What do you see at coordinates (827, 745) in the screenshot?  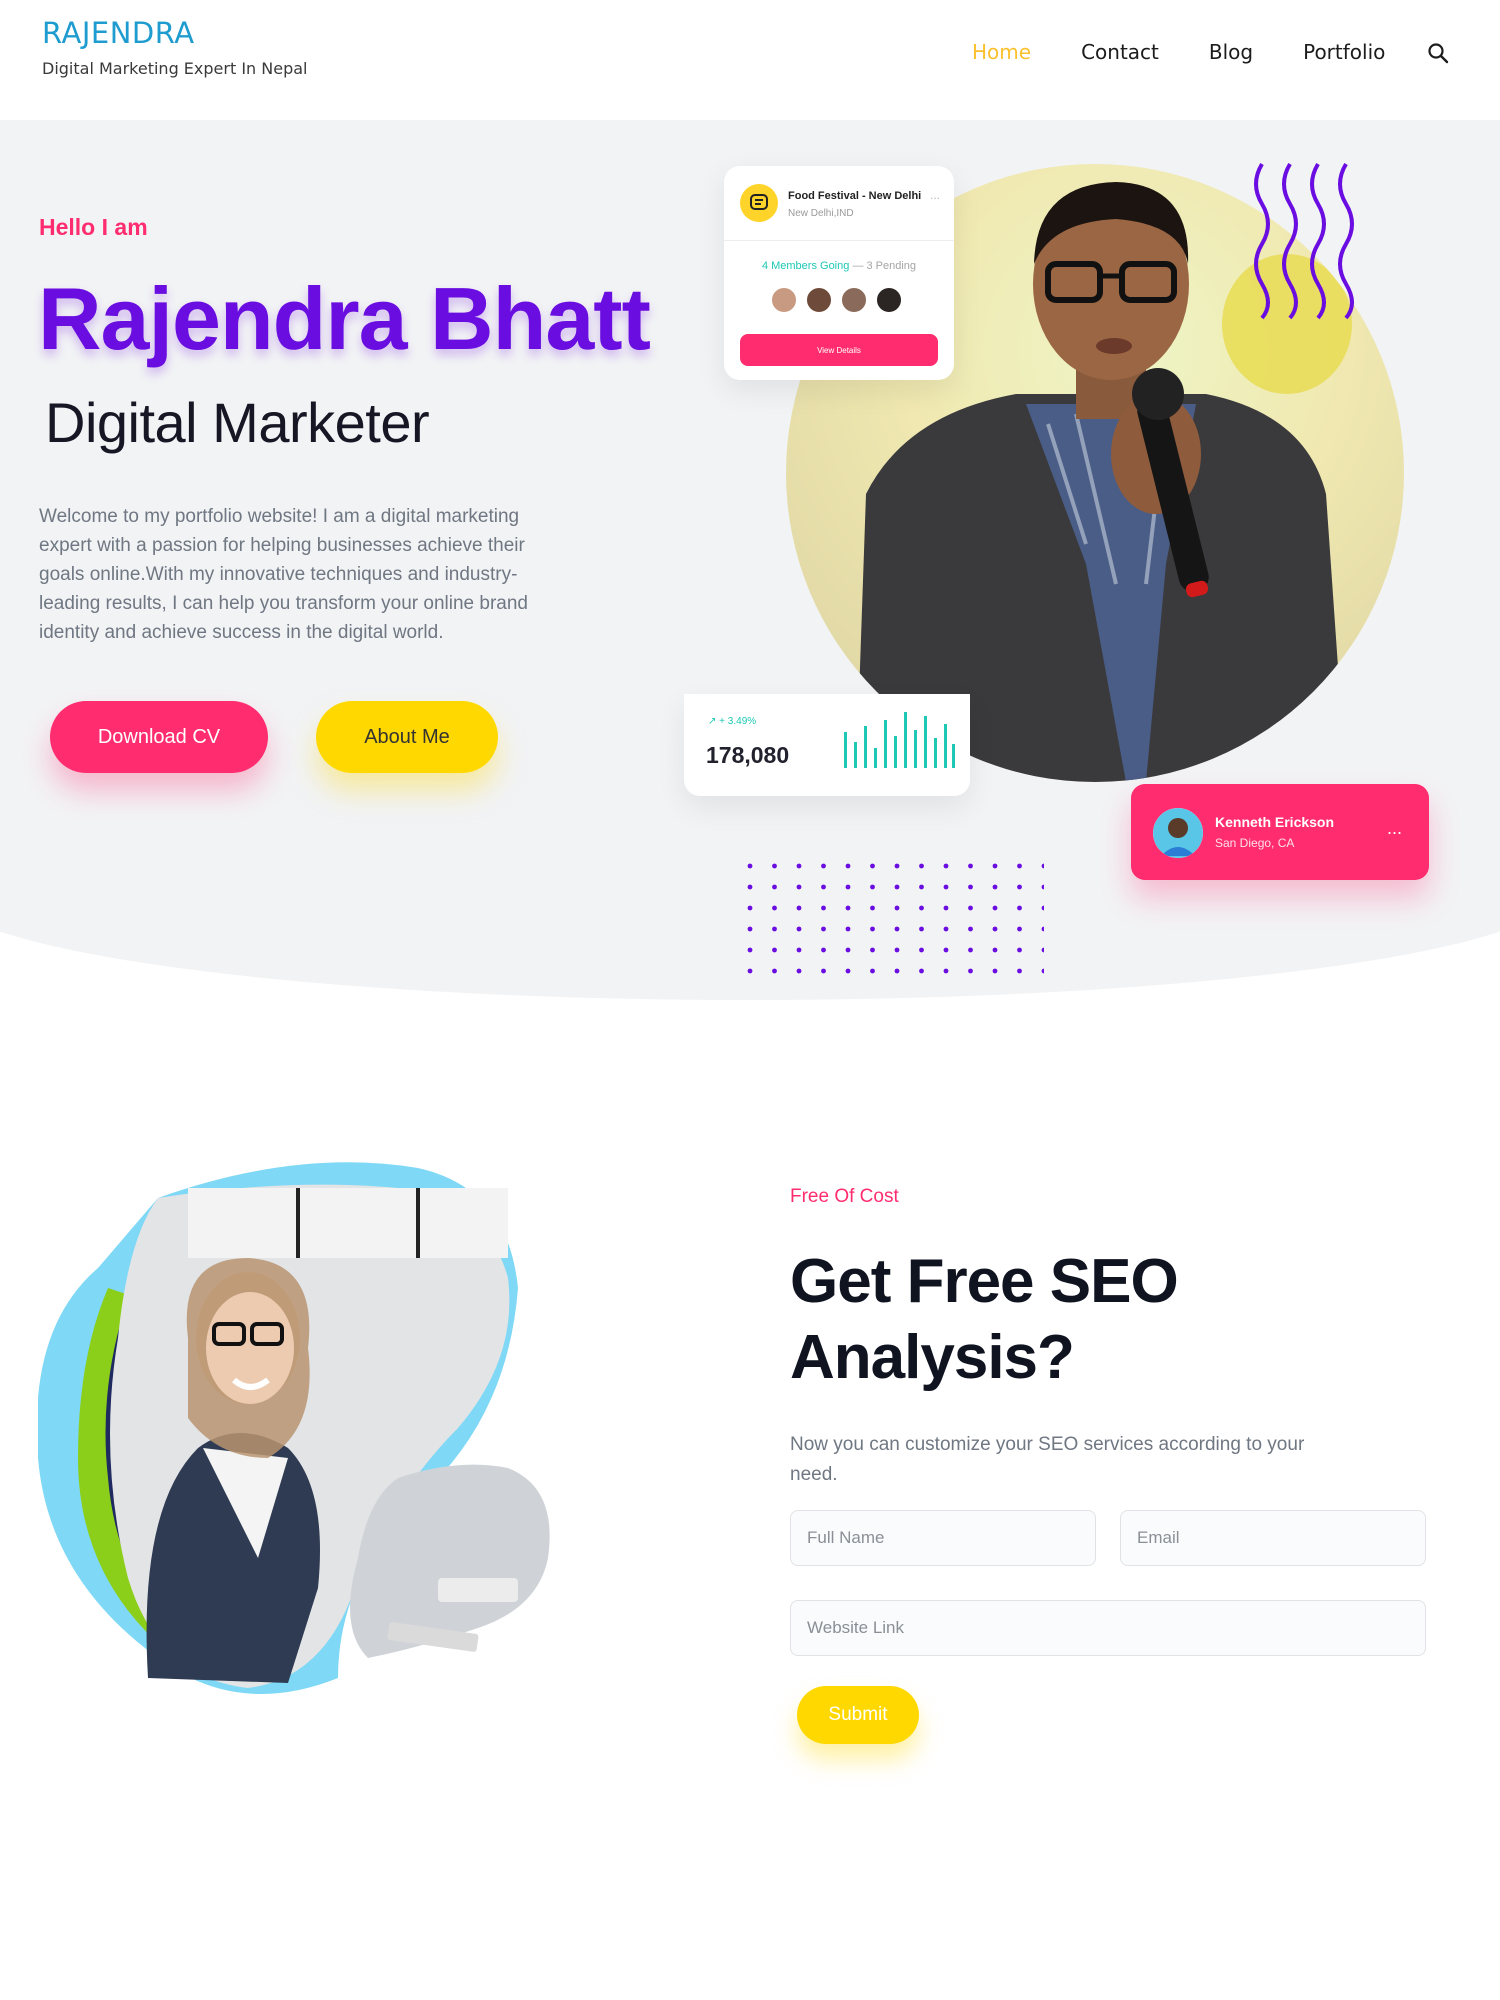 I see `stat-card: ↗ + 3.49% 178,080` at bounding box center [827, 745].